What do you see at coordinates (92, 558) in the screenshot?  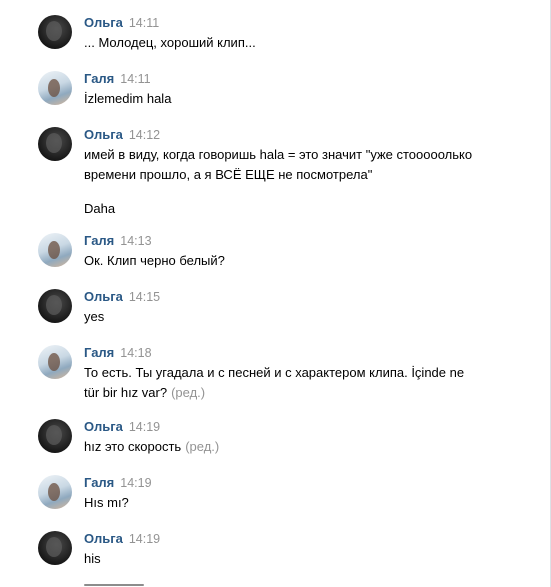 I see `message-body: his` at bounding box center [92, 558].